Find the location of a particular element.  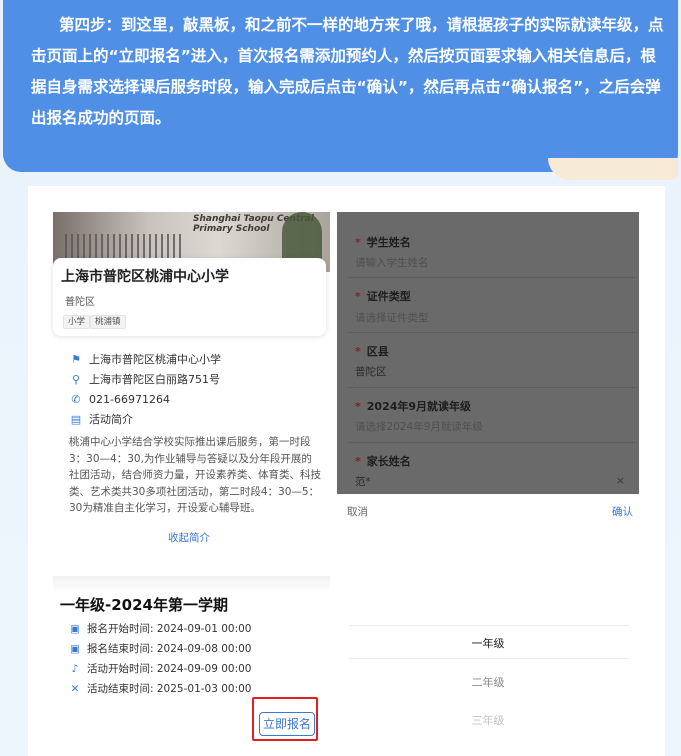

info-school-name-text: 上海市普陀区桃浦中心小学 is located at coordinates (155, 359).